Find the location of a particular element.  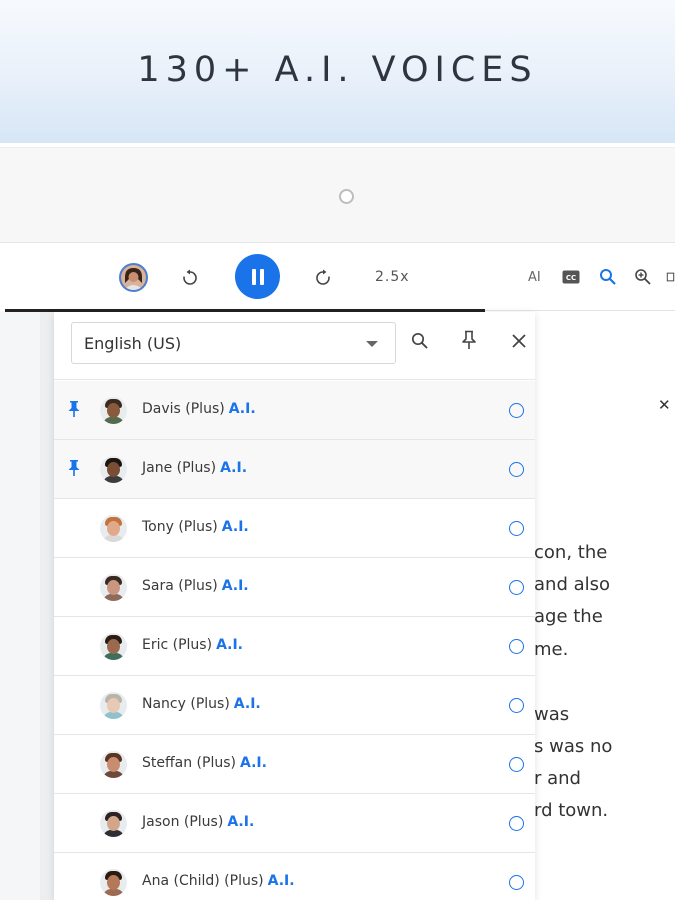

voice-name: Sara (Plus) A.I. is located at coordinates (195, 586).